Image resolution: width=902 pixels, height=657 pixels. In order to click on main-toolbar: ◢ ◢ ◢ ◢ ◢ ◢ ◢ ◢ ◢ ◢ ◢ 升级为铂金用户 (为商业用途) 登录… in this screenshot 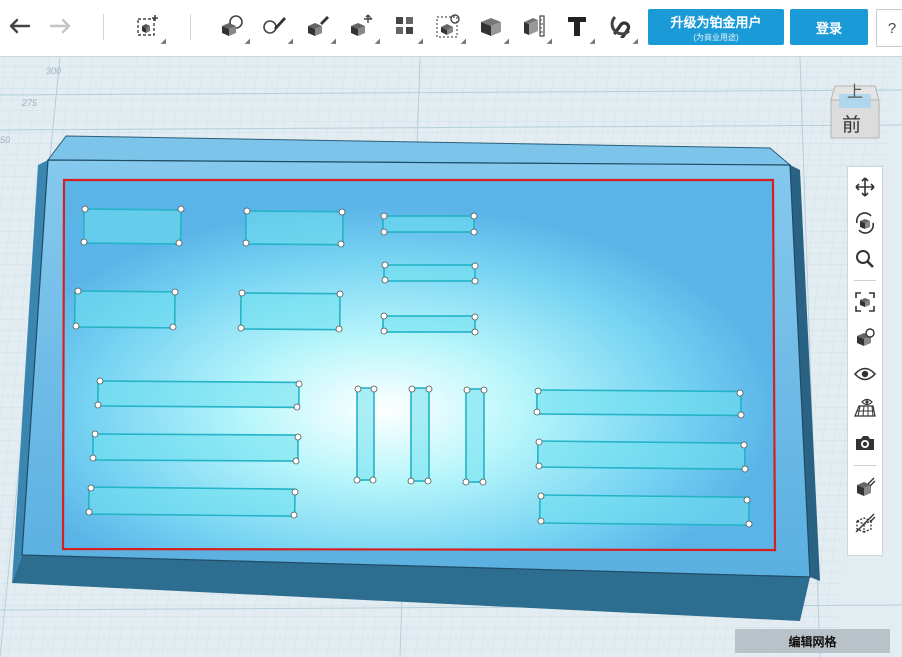, I will do `click(451, 28)`.